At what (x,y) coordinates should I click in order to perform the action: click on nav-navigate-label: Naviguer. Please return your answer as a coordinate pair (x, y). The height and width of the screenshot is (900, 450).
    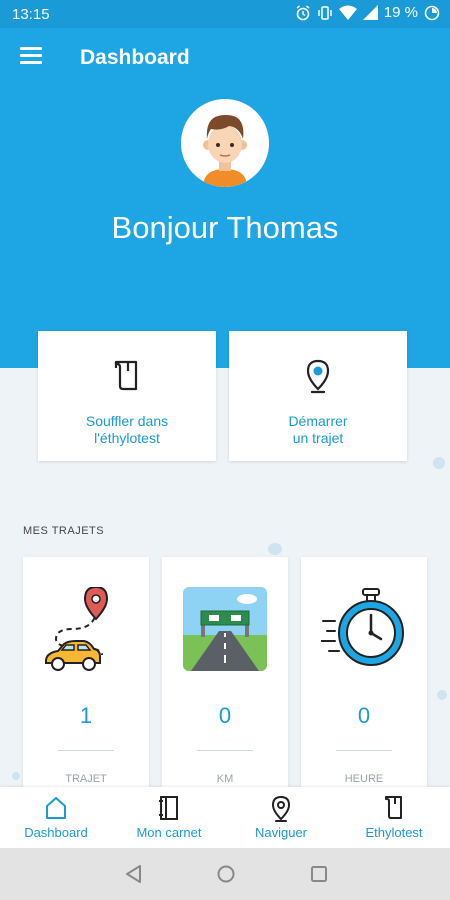
    Looking at the image, I should click on (281, 832).